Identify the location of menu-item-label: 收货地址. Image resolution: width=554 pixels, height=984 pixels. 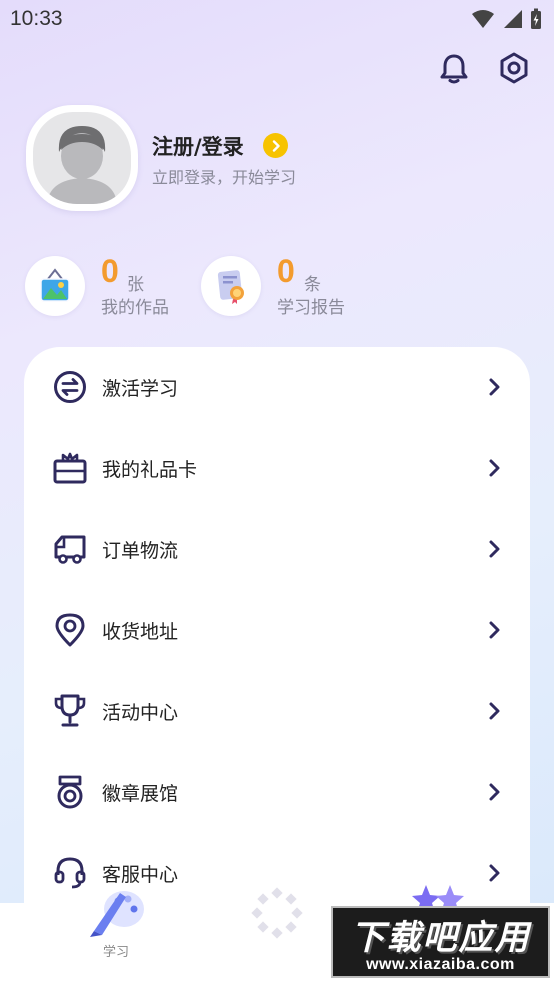
(140, 632).